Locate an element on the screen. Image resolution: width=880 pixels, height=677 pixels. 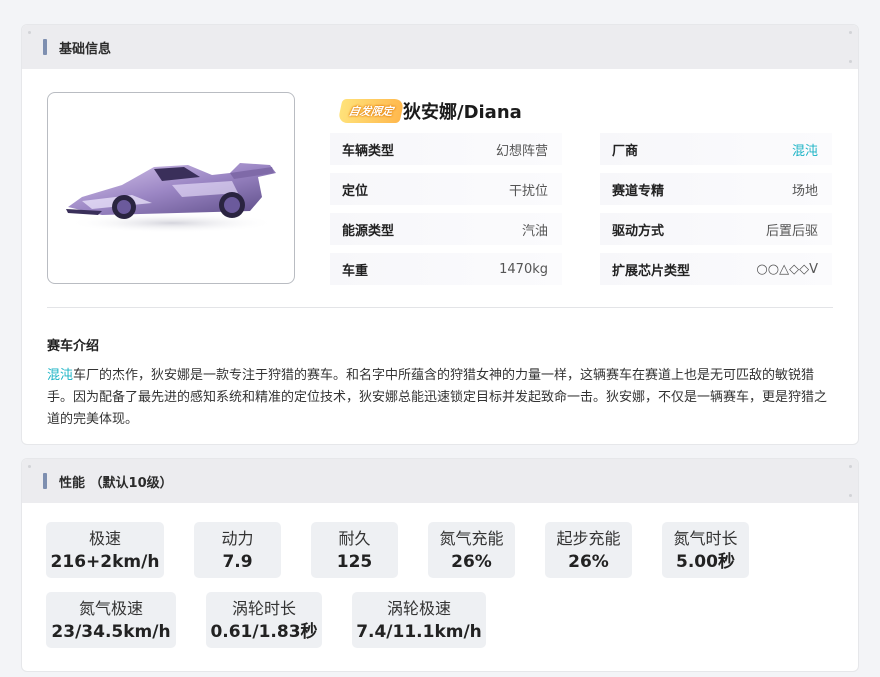
stat-label: 起步充能 is located at coordinates (588, 538).